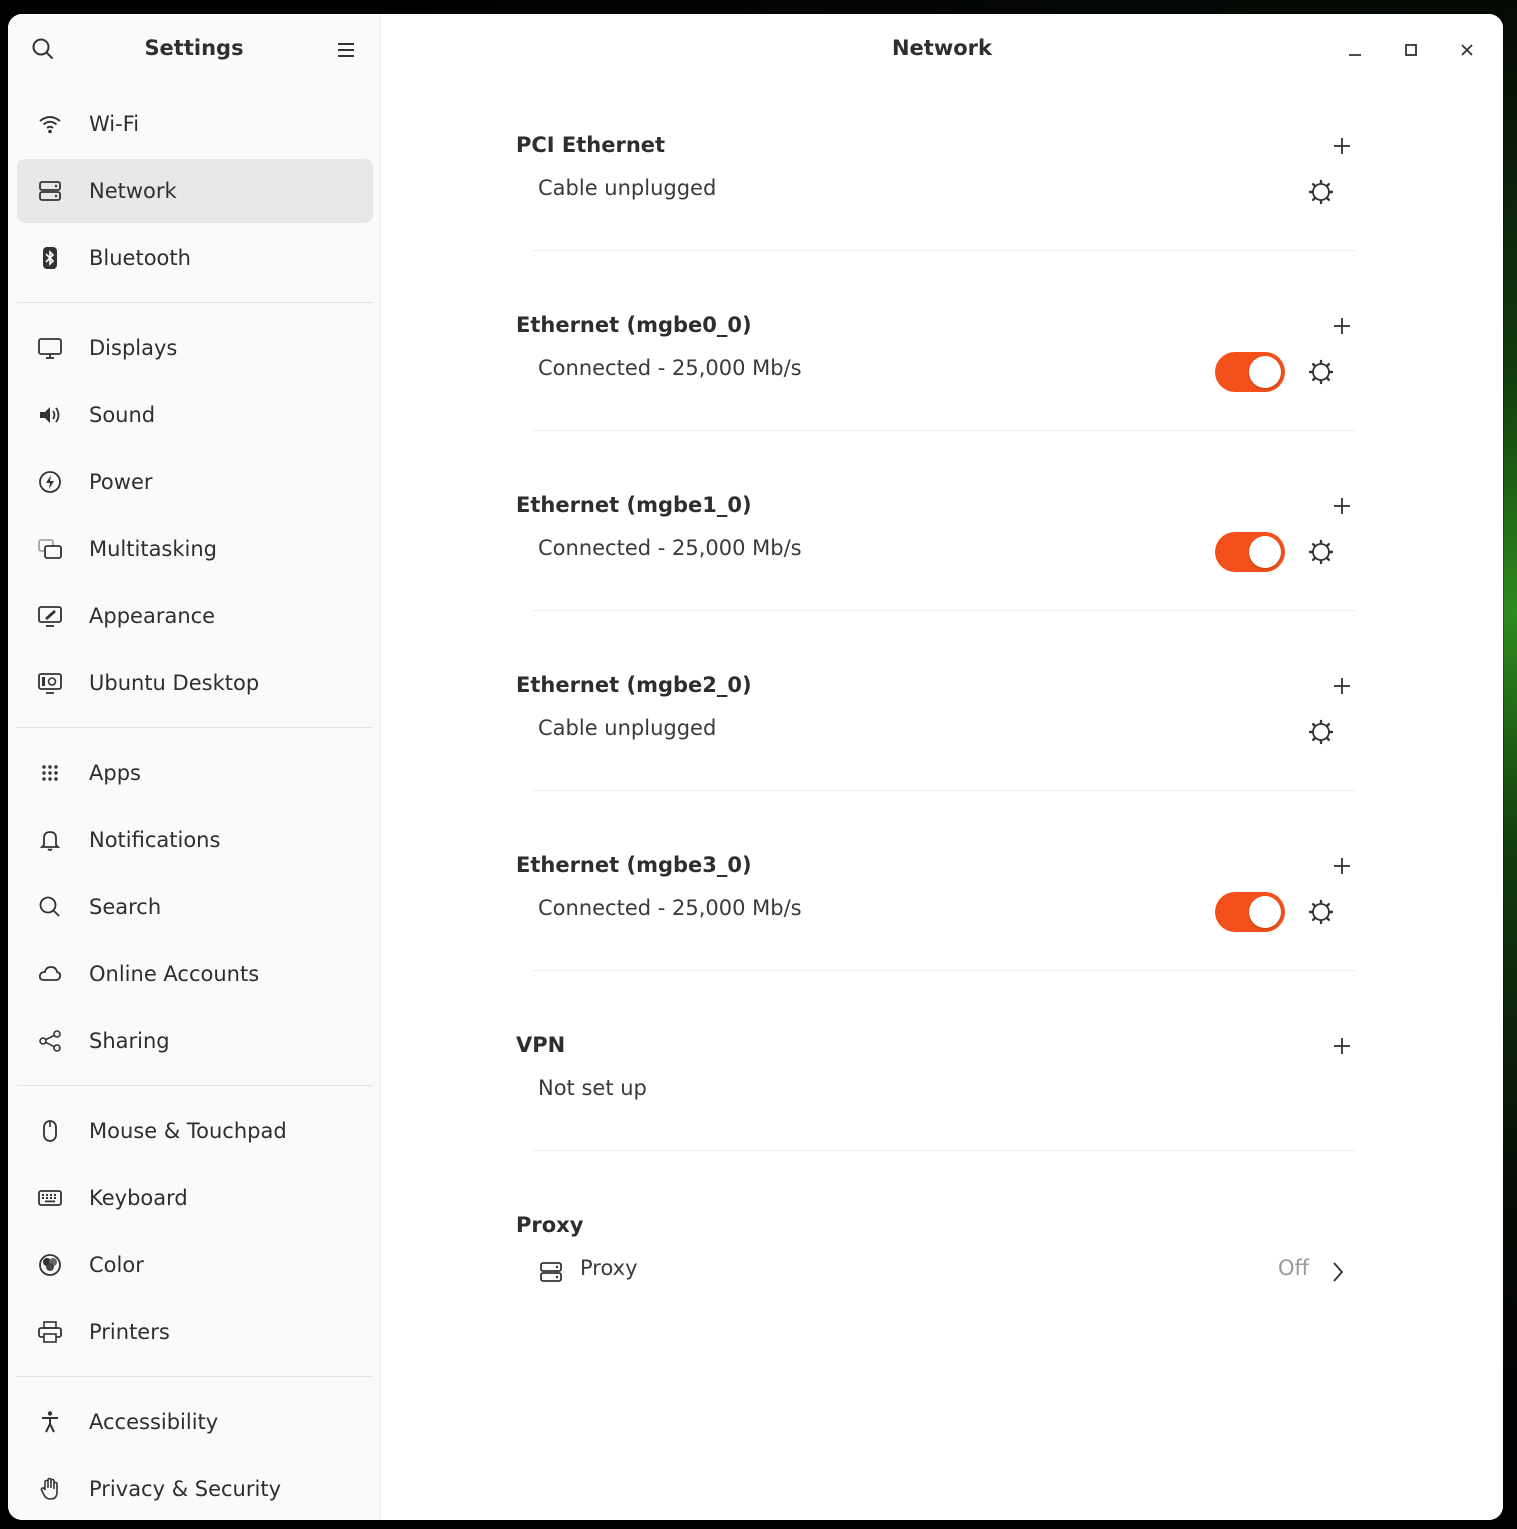 This screenshot has width=1517, height=1529. What do you see at coordinates (936, 206) in the screenshot?
I see `ethernet-section: PCI Ethernet Cable unplugged` at bounding box center [936, 206].